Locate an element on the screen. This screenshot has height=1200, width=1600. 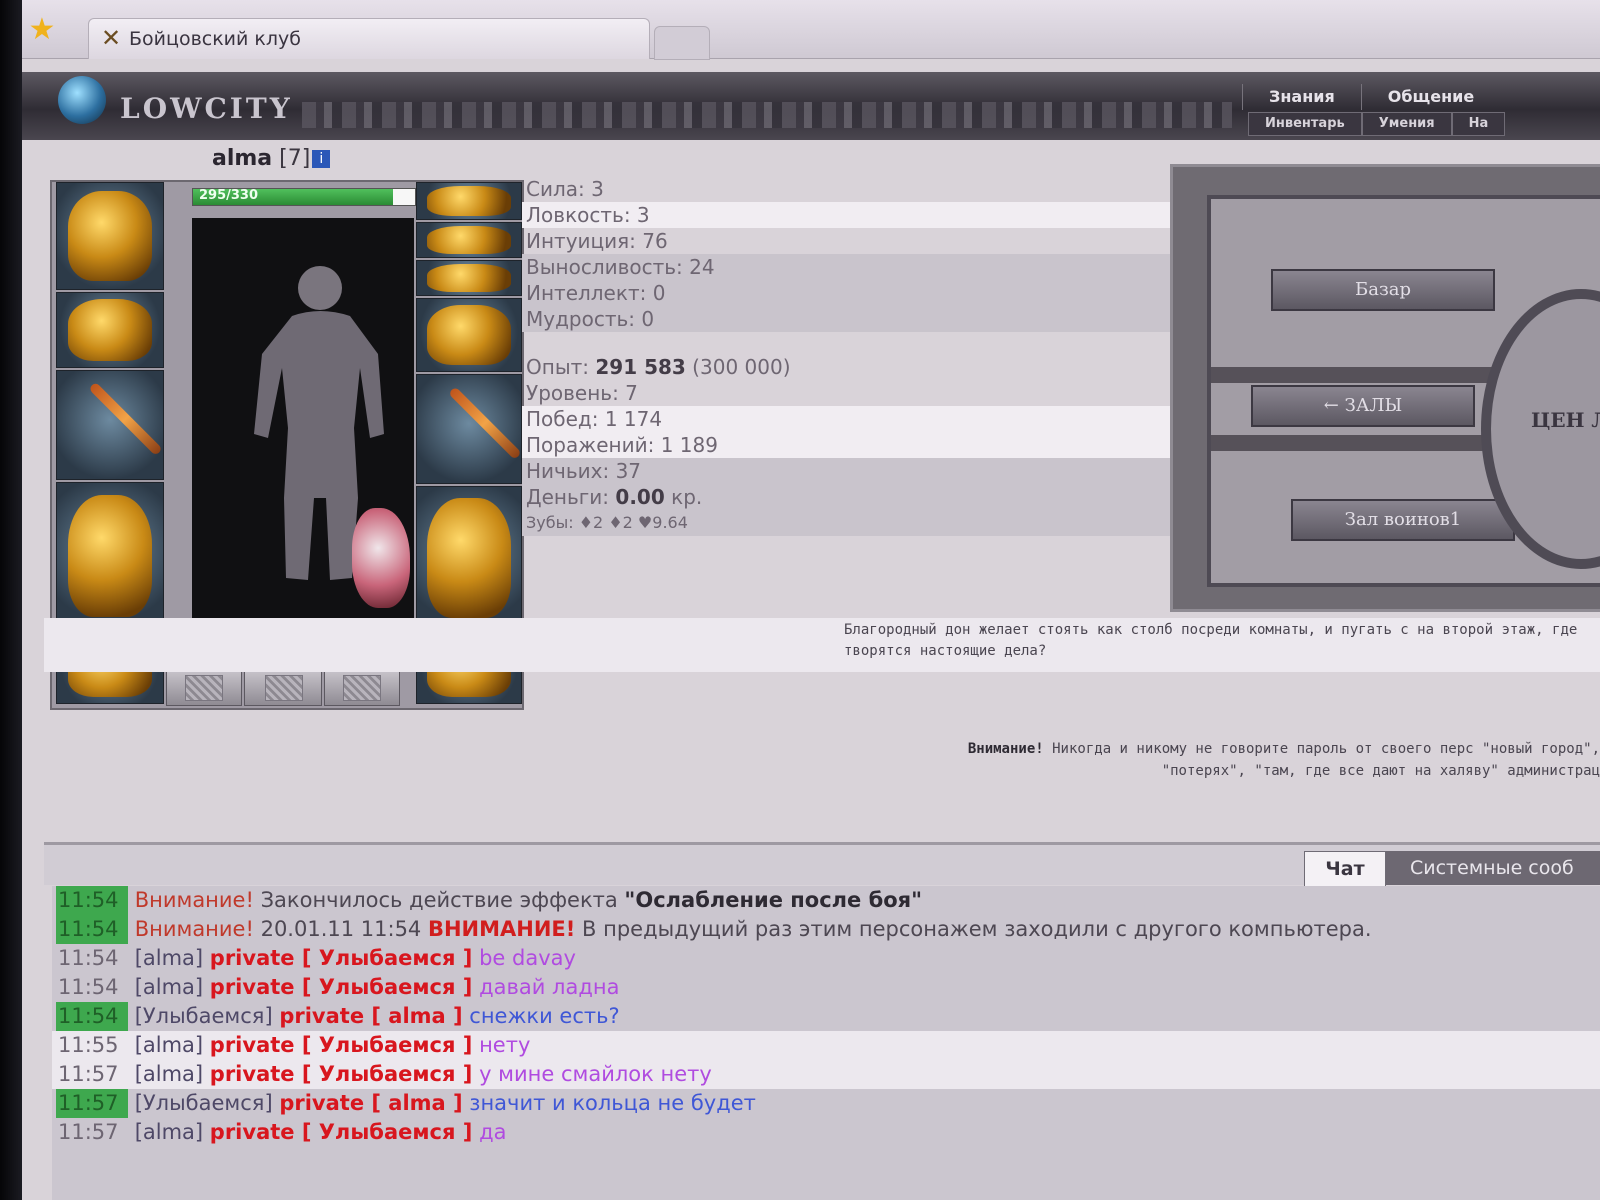
right-weapon-slot is located at coordinates (469, 429).